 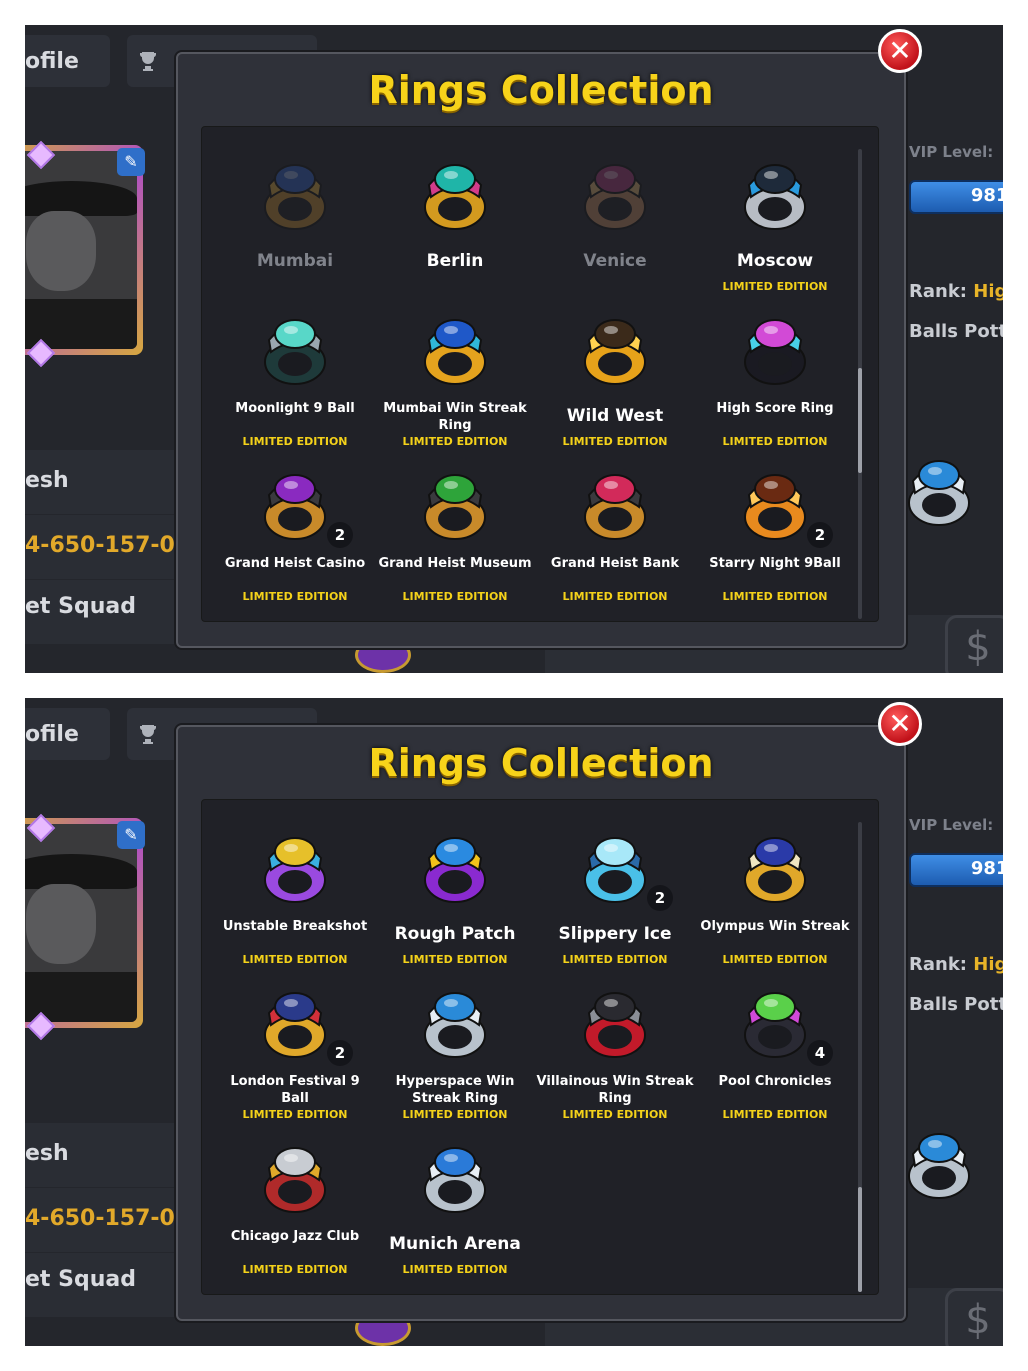 I want to click on ring-name: Slippery Ice, so click(x=615, y=934).